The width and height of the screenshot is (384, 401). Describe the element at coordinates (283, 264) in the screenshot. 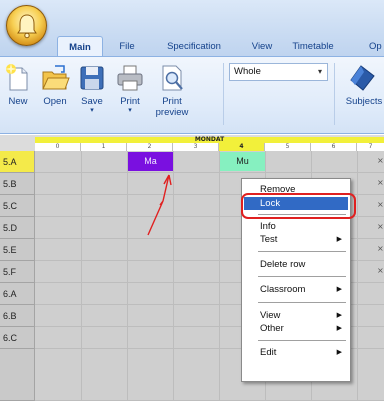

I see `menu-item-label: Delete row` at that location.